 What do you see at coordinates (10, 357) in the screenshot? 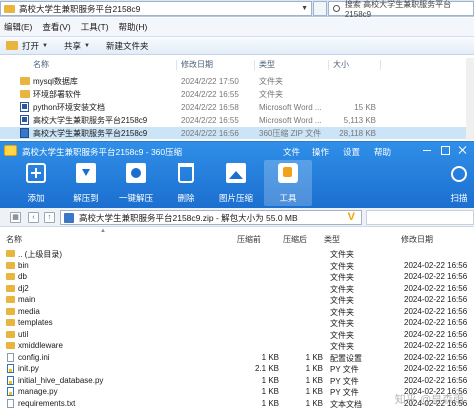
I see `file-icon` at bounding box center [10, 357].